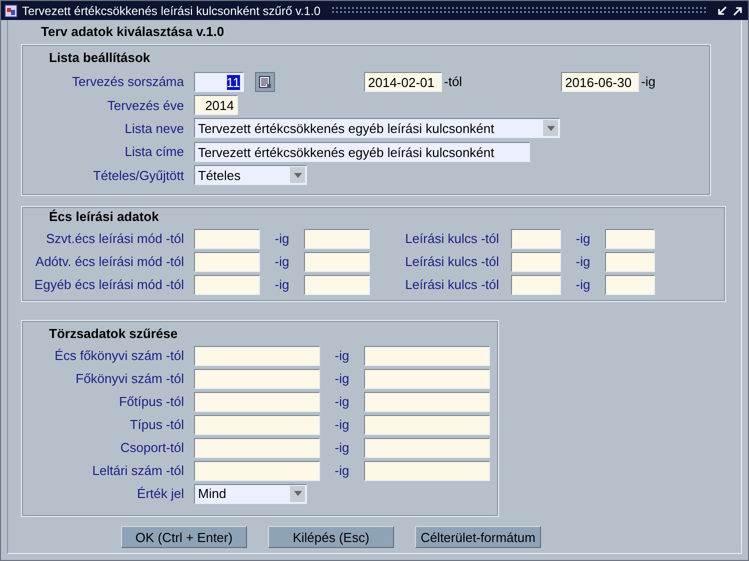  I want to click on field-label: Tételes/Gyűjtött, so click(138, 175).